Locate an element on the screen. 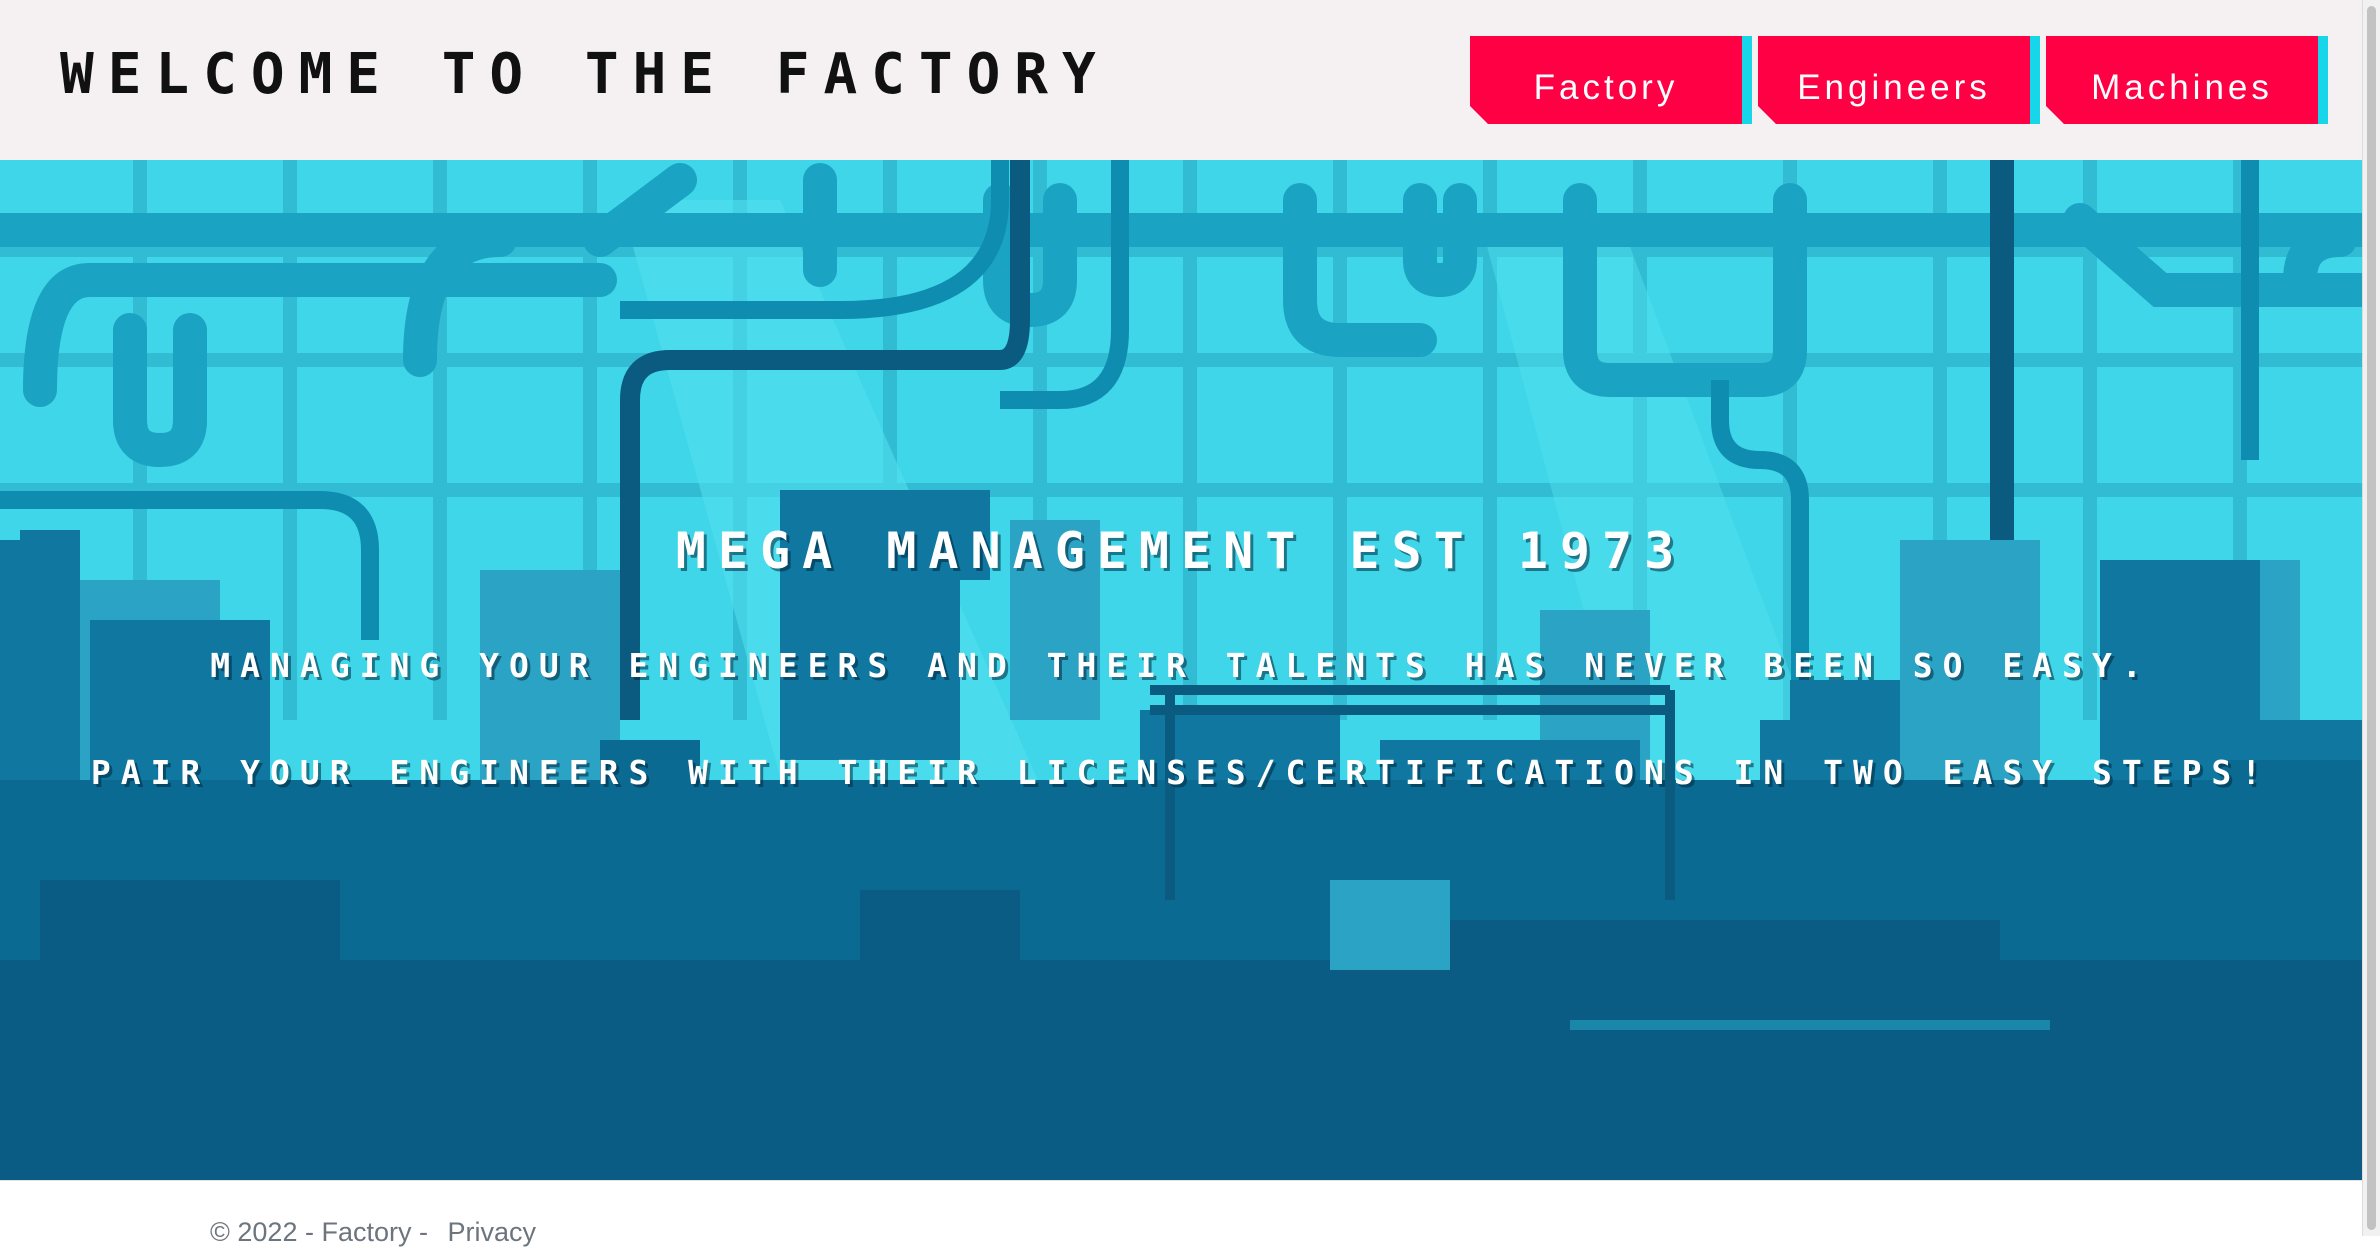  hero-heading: Mega Management Est 1973 is located at coordinates (1181, 551).